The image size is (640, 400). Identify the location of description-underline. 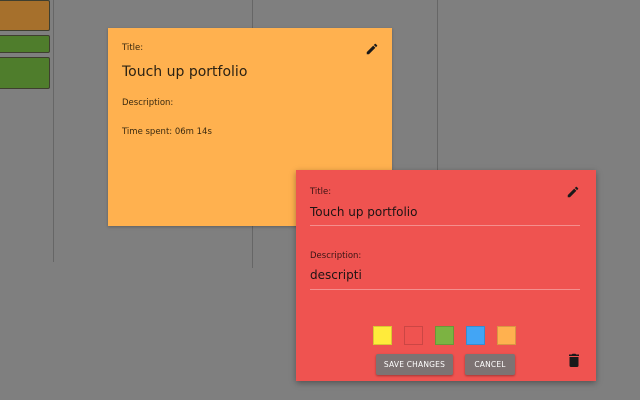
(445, 289).